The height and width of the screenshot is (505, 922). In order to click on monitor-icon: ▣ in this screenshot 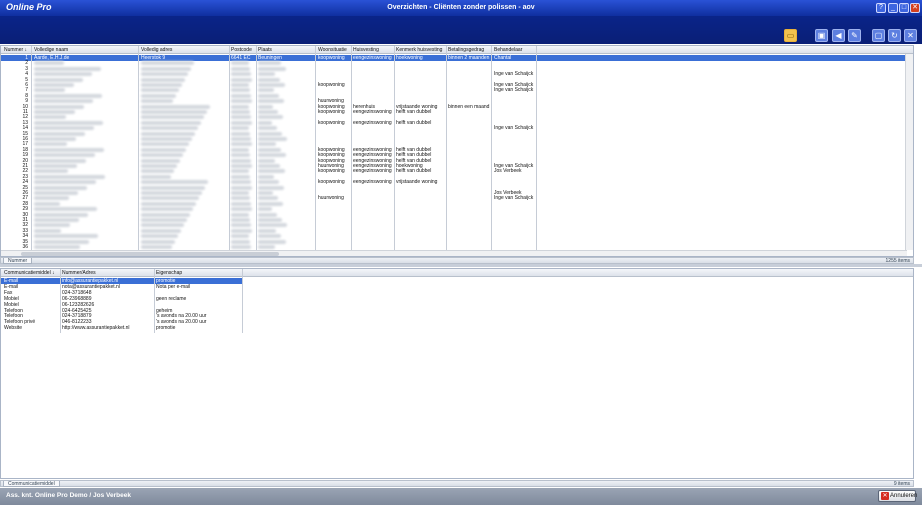, I will do `click(821, 35)`.